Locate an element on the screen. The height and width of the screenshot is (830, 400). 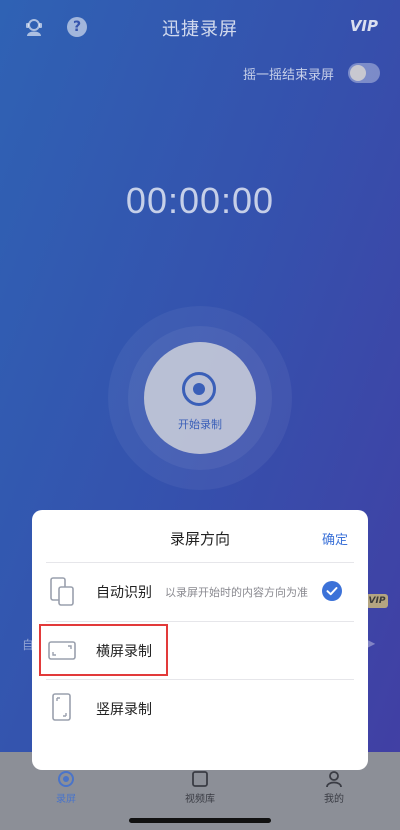
check-icon is located at coordinates (332, 591).